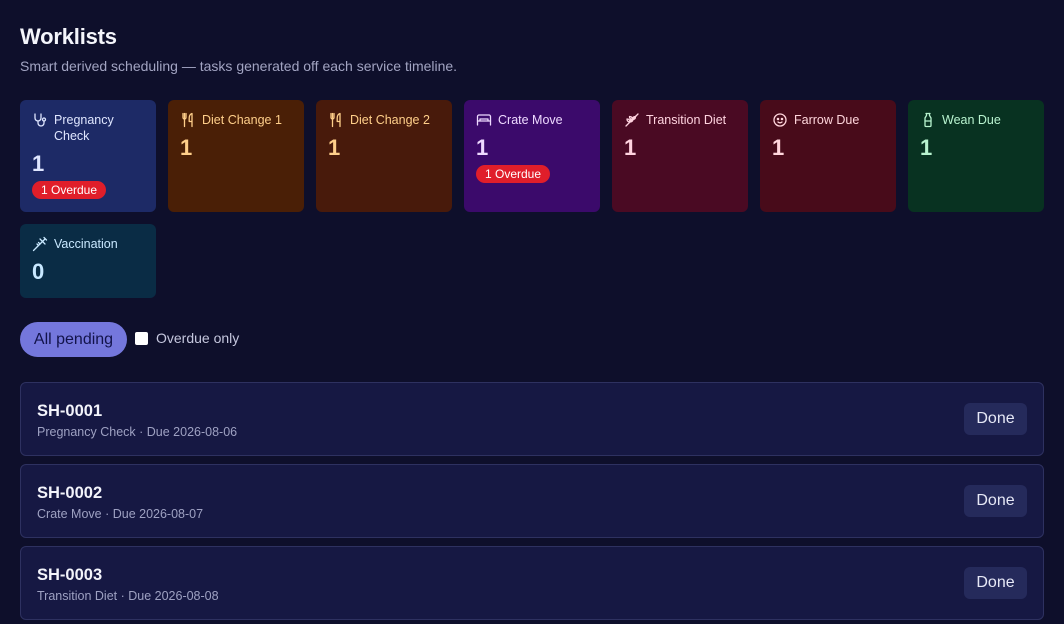  What do you see at coordinates (484, 120) in the screenshot?
I see `bed-icon` at bounding box center [484, 120].